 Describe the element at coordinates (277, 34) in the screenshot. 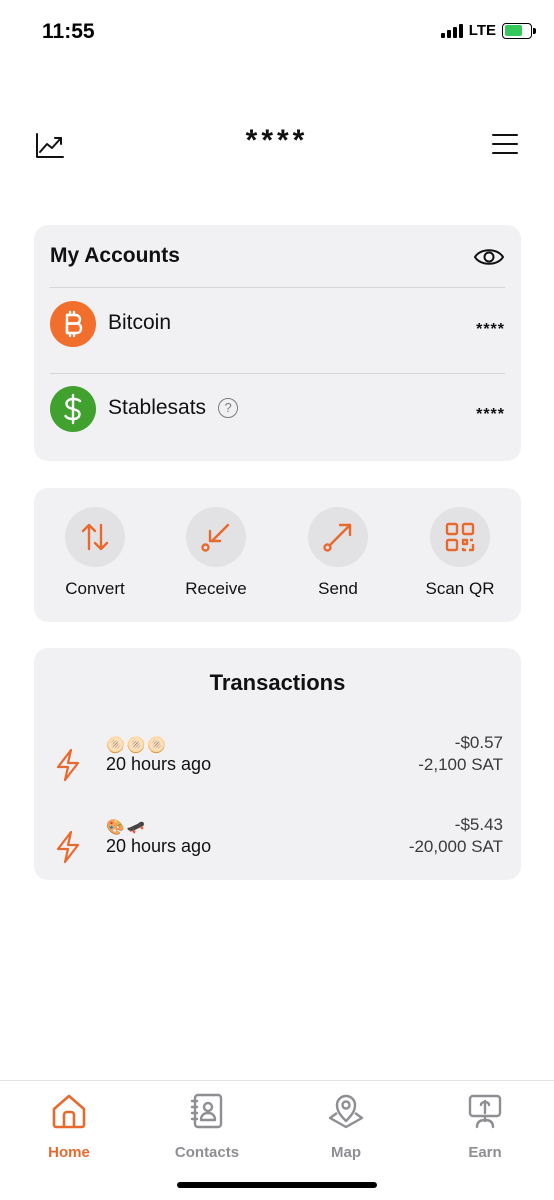

I see `status-bar: 11:55 LTE` at that location.